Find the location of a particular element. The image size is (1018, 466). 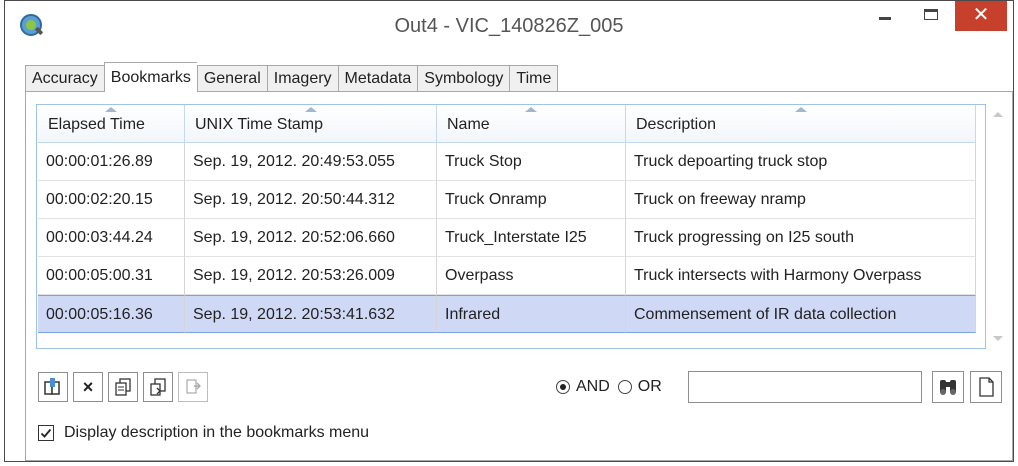

tab-general: General is located at coordinates (231, 79).